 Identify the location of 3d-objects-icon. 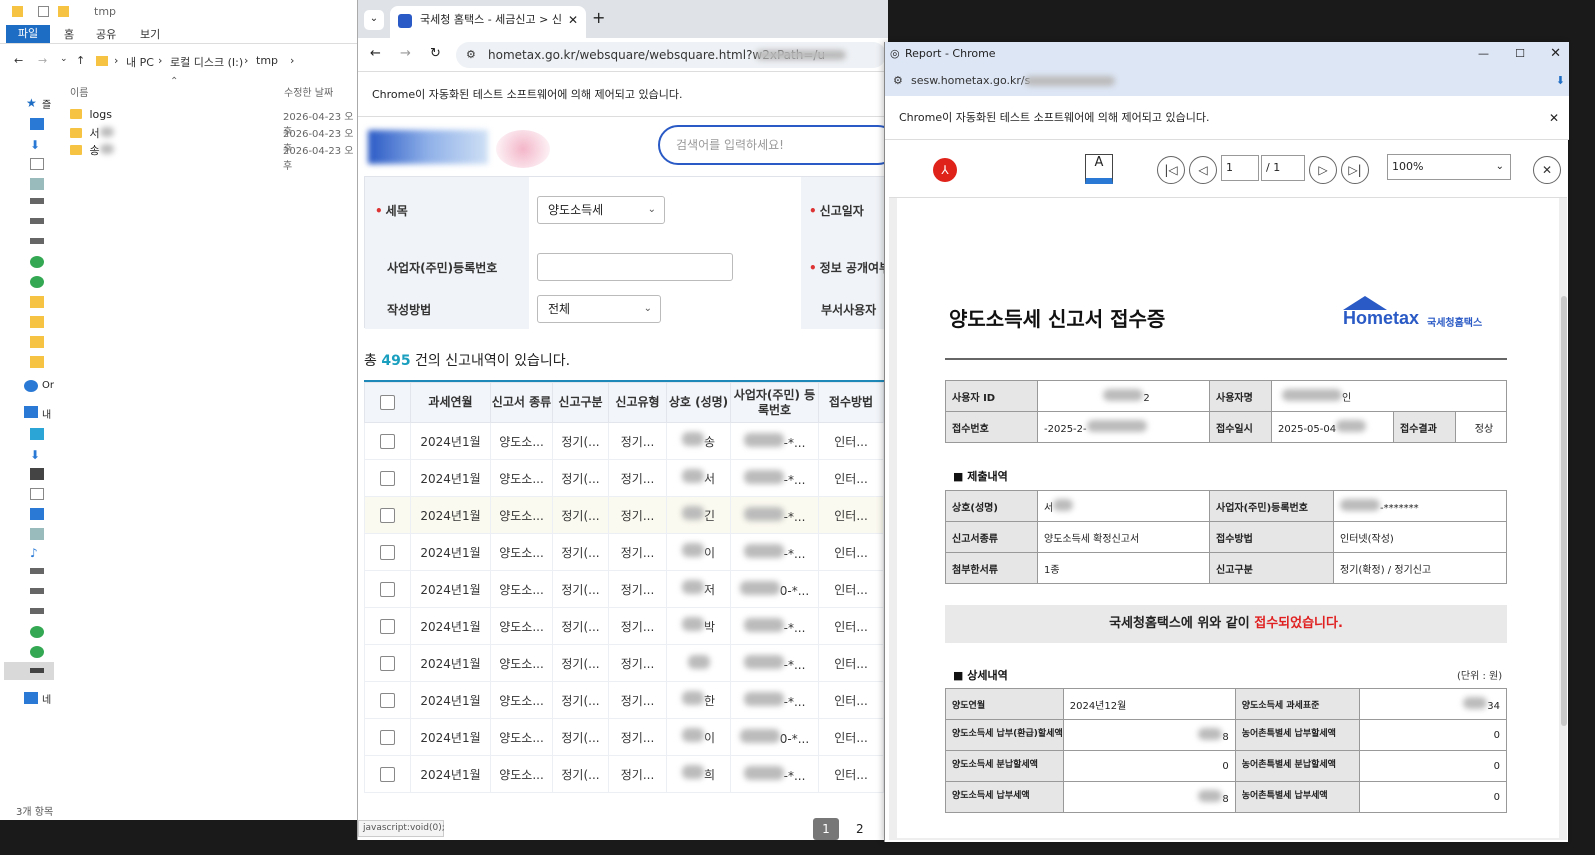
(37, 434).